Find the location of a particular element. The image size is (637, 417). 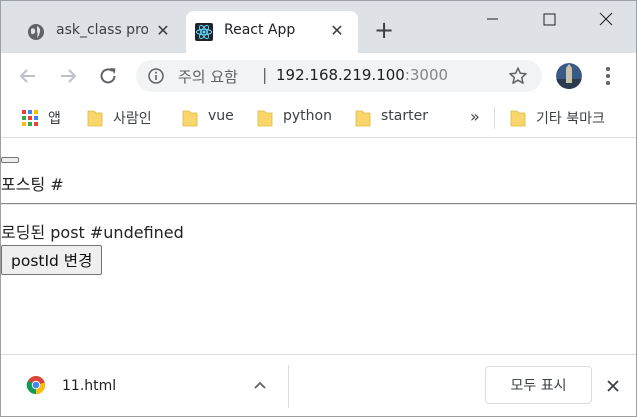

globe-icon is located at coordinates (36, 32).